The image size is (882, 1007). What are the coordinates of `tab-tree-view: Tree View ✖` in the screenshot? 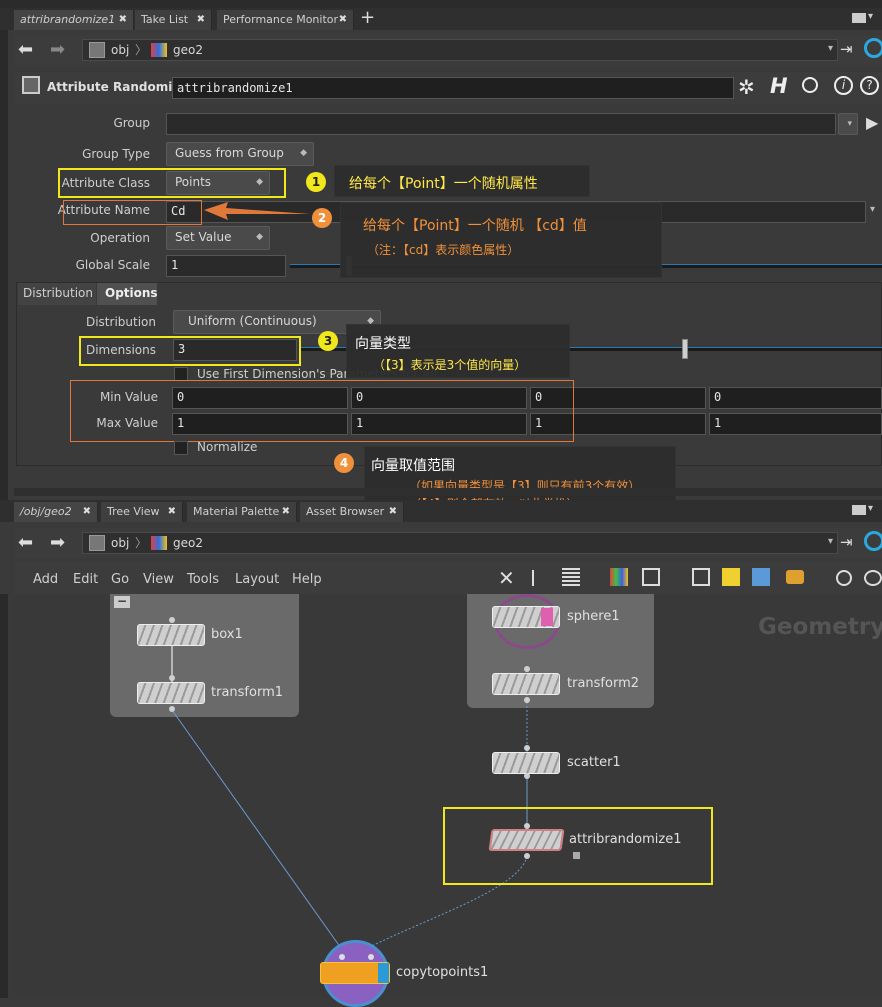 It's located at (142, 512).